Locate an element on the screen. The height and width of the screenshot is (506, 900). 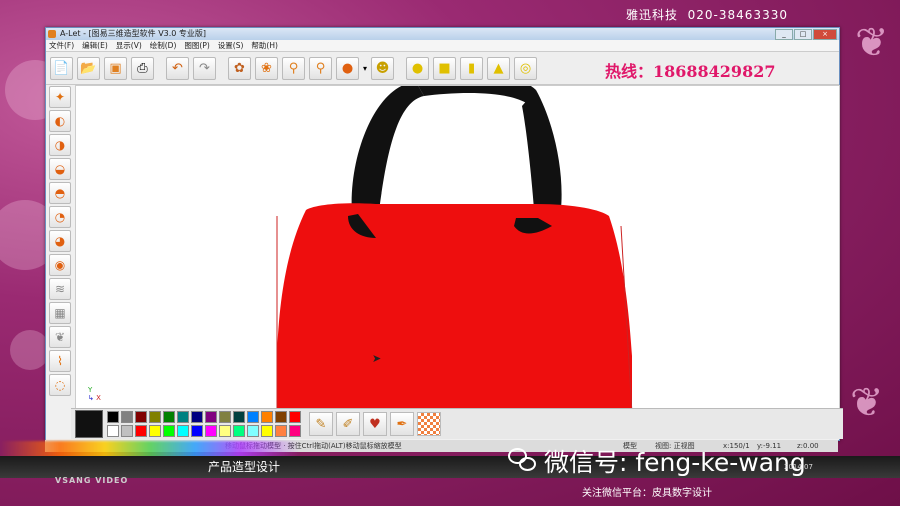
butterfly-tool-icon: ❦ is located at coordinates (60, 337).